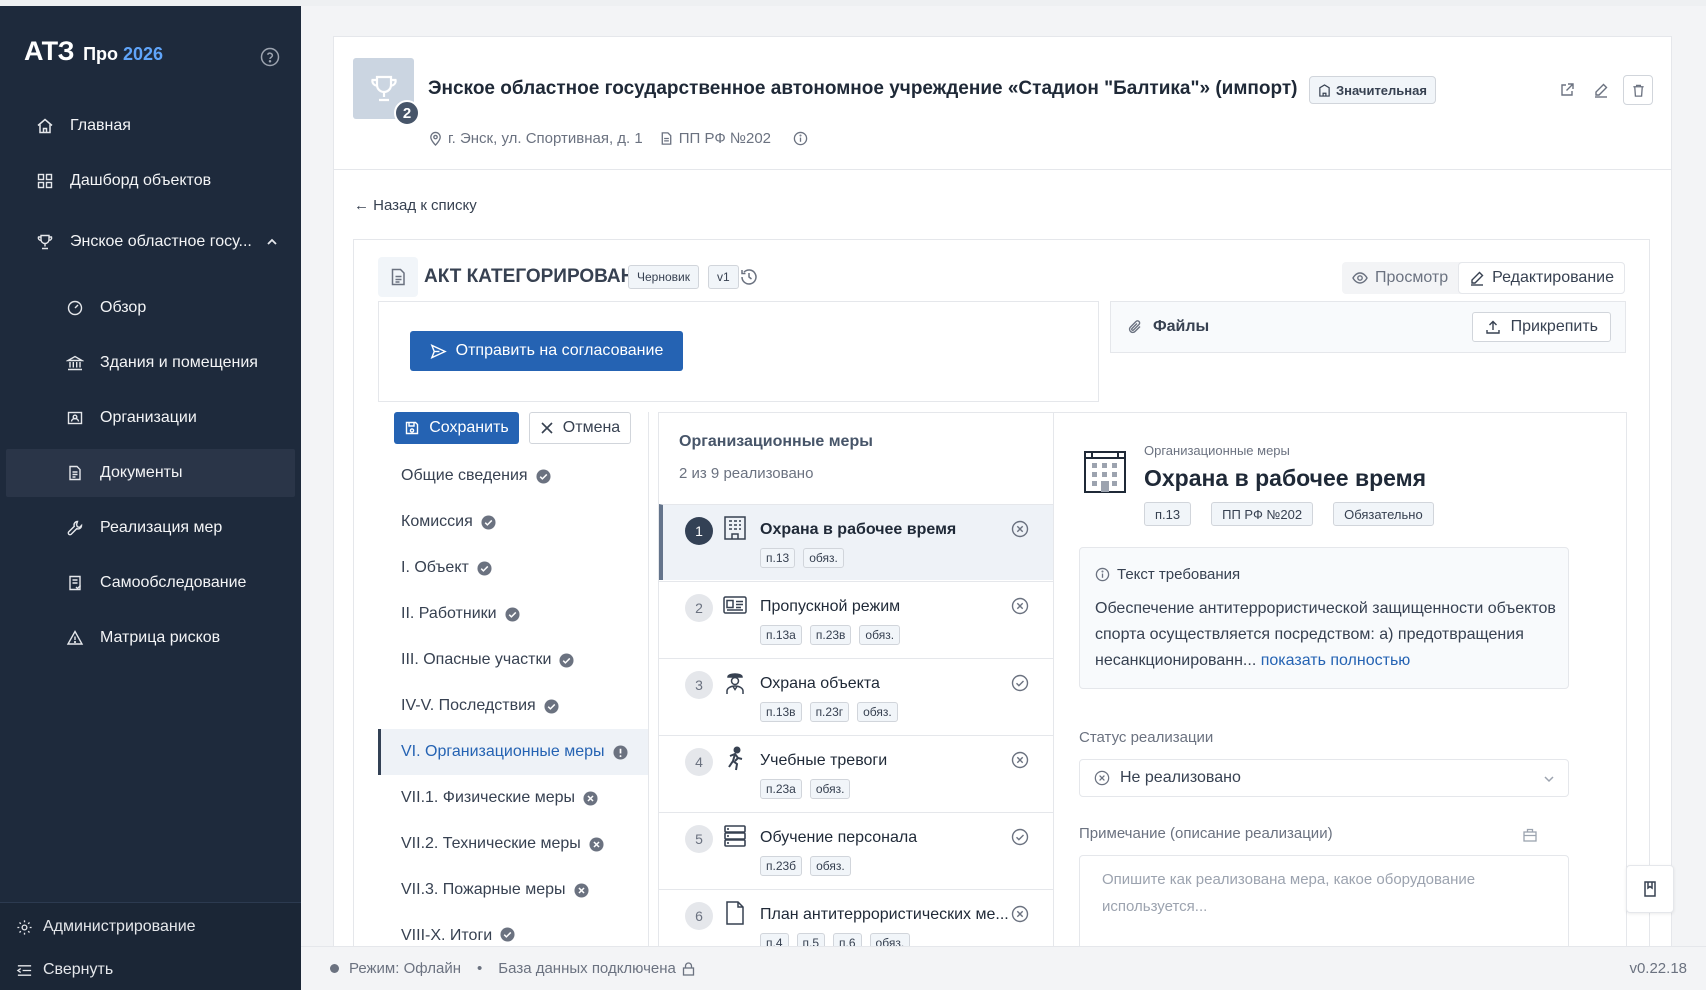 This screenshot has height=990, width=1706. What do you see at coordinates (270, 57) in the screenshot?
I see `help-icon` at bounding box center [270, 57].